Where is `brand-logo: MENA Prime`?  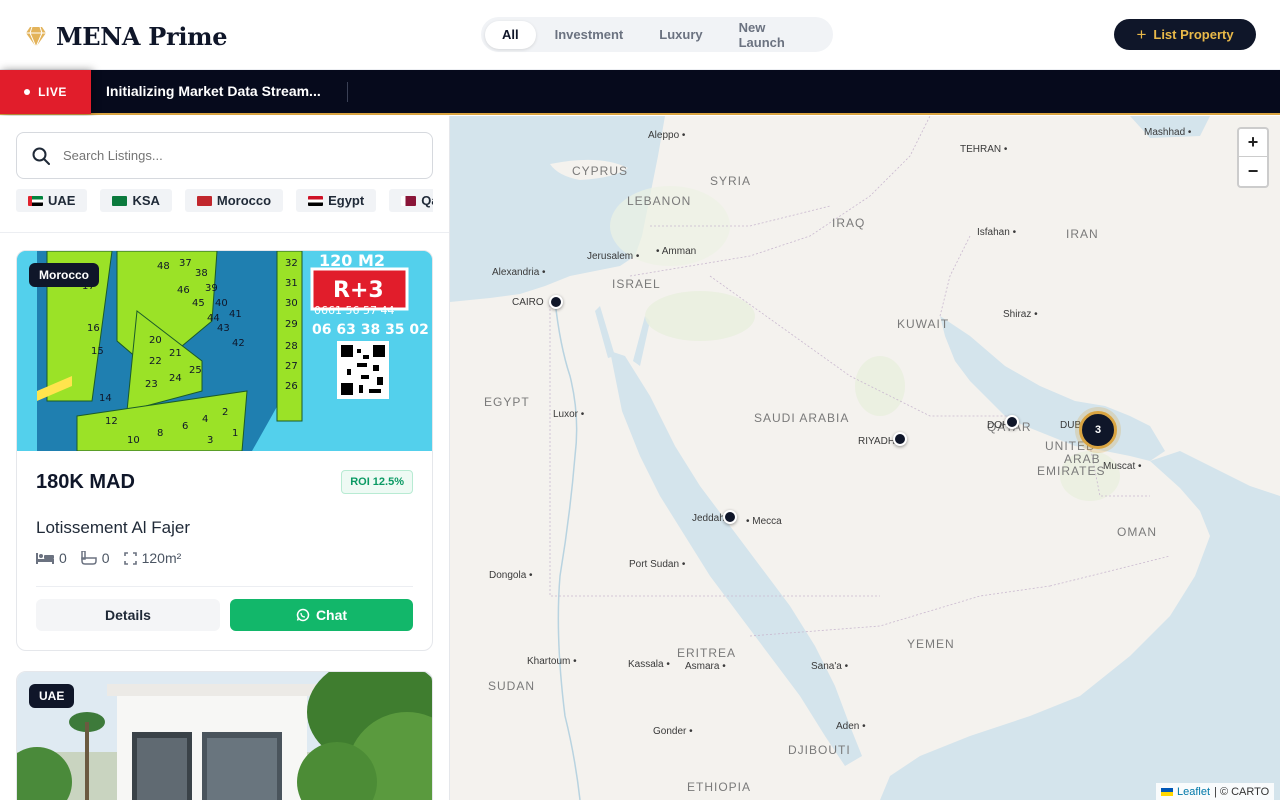
brand-logo: MENA Prime is located at coordinates (126, 36).